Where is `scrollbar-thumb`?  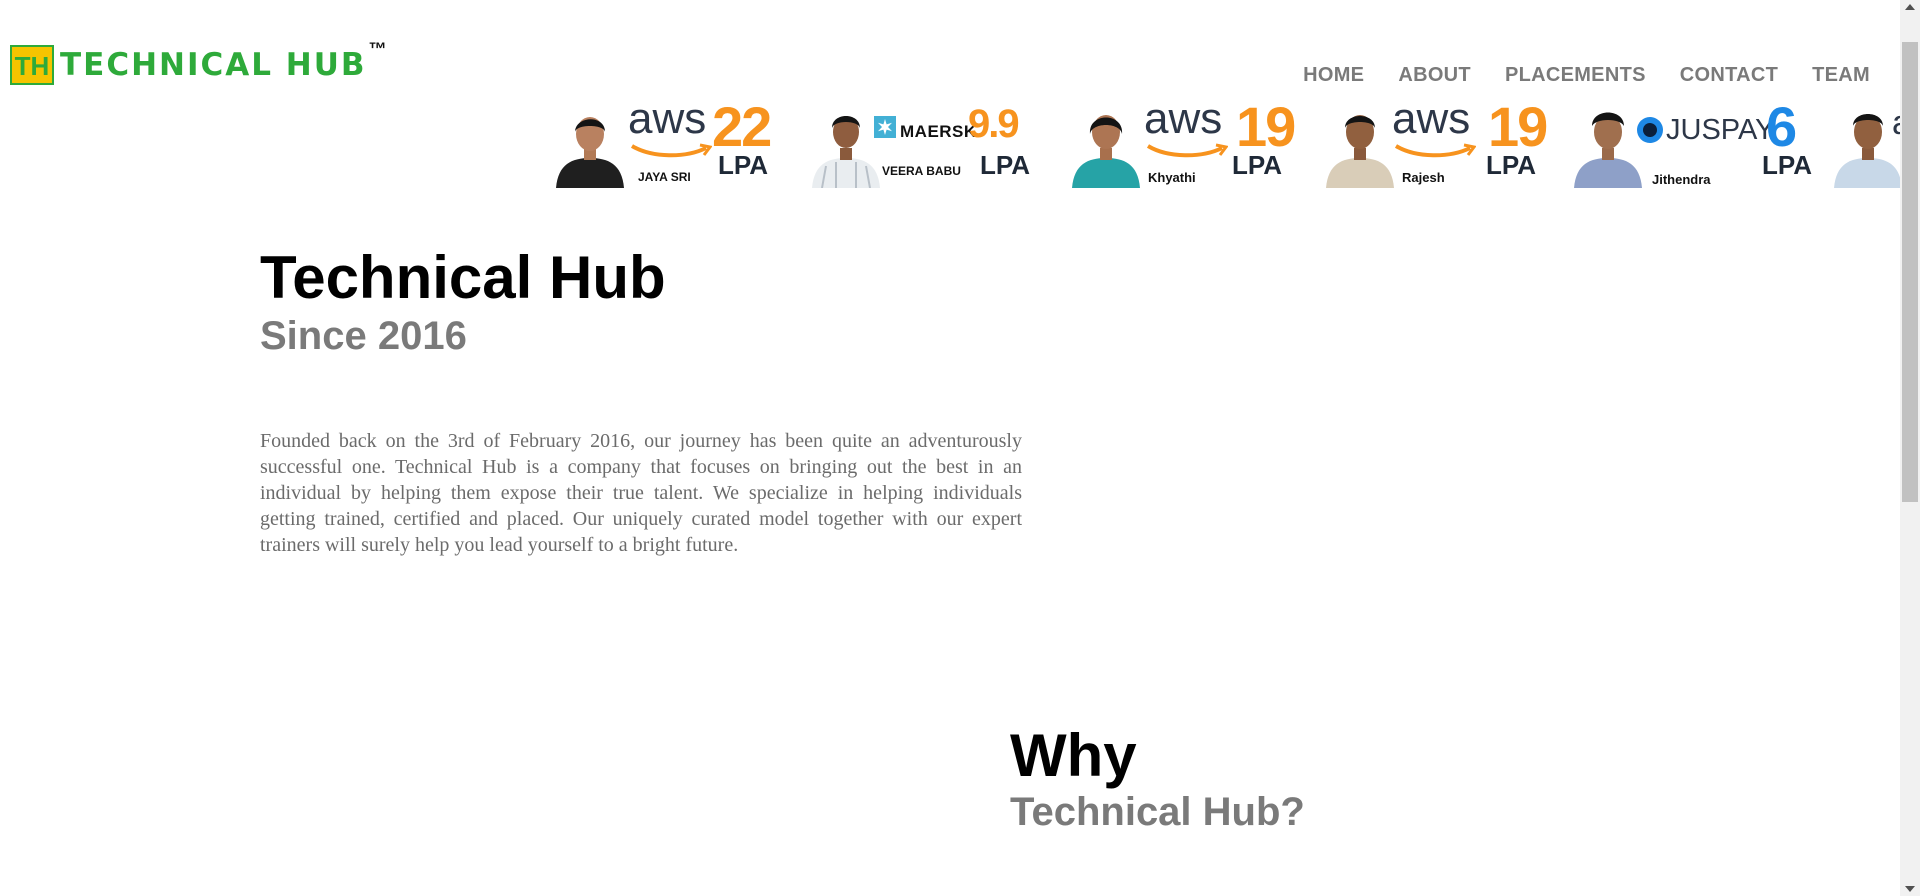
scrollbar-thumb is located at coordinates (1910, 272).